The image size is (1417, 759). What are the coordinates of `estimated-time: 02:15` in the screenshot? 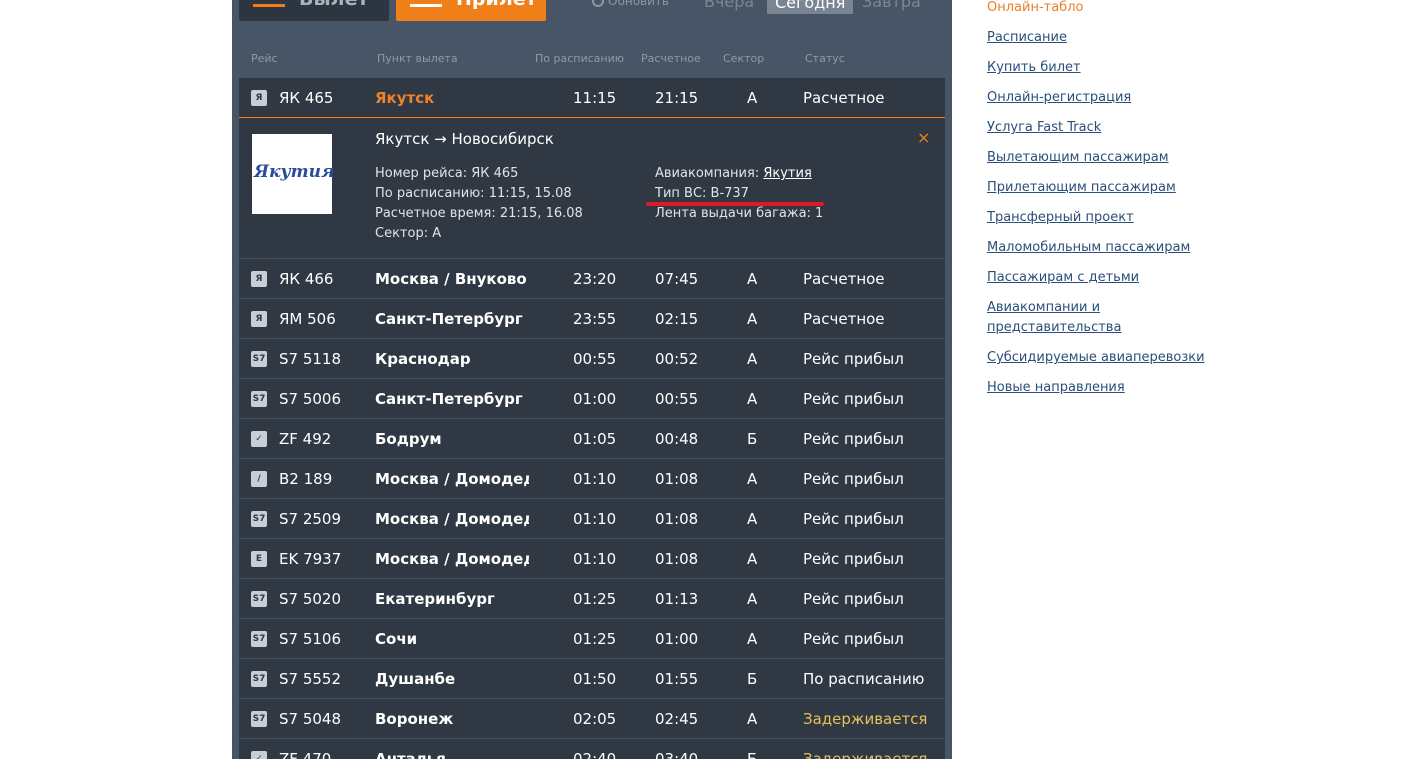 It's located at (677, 319).